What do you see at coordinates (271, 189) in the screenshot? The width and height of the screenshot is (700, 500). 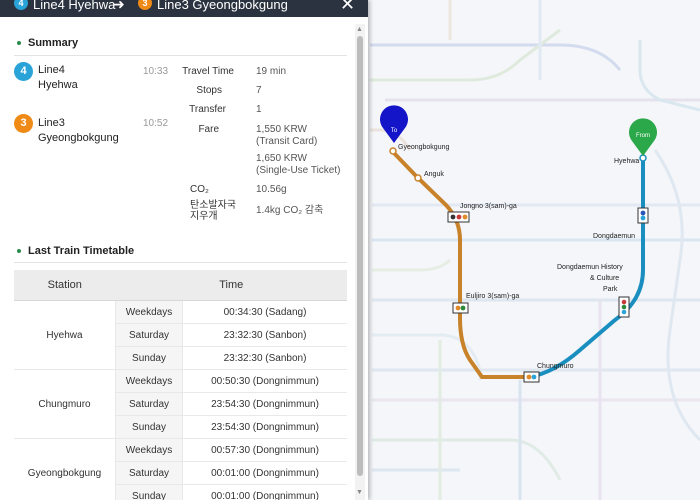 I see `stat-value-co2: 10.56g` at bounding box center [271, 189].